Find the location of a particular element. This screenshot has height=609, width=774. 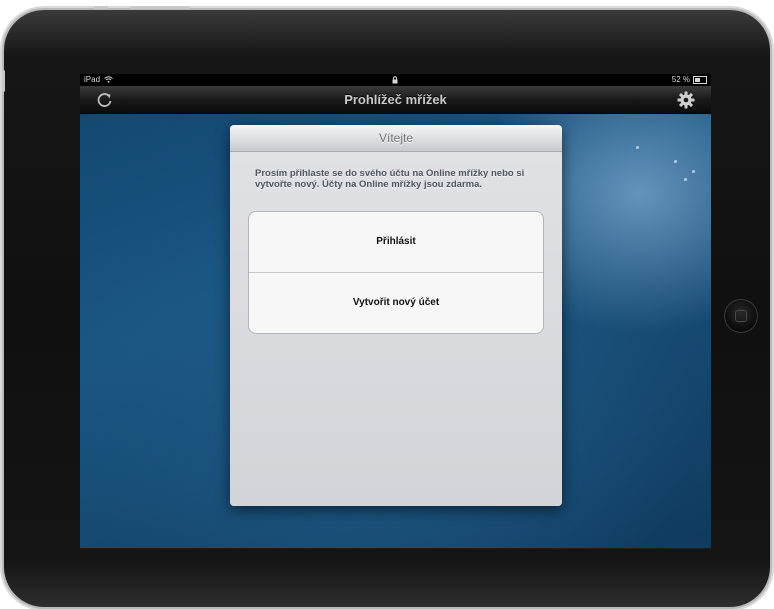

create-account-button: Vytvořit nový účet is located at coordinates (396, 303).